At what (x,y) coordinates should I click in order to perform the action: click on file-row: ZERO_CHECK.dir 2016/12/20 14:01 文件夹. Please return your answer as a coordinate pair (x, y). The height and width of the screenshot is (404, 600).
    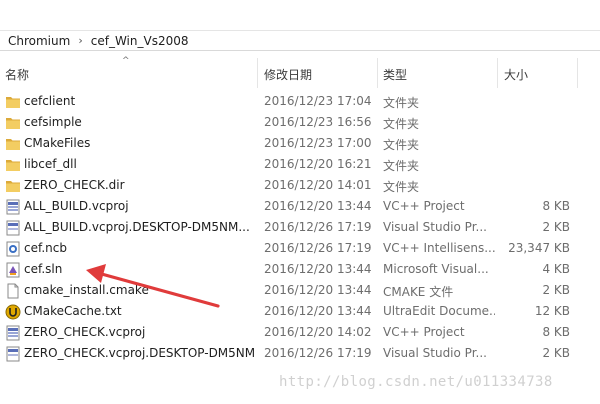
    Looking at the image, I should click on (300, 185).